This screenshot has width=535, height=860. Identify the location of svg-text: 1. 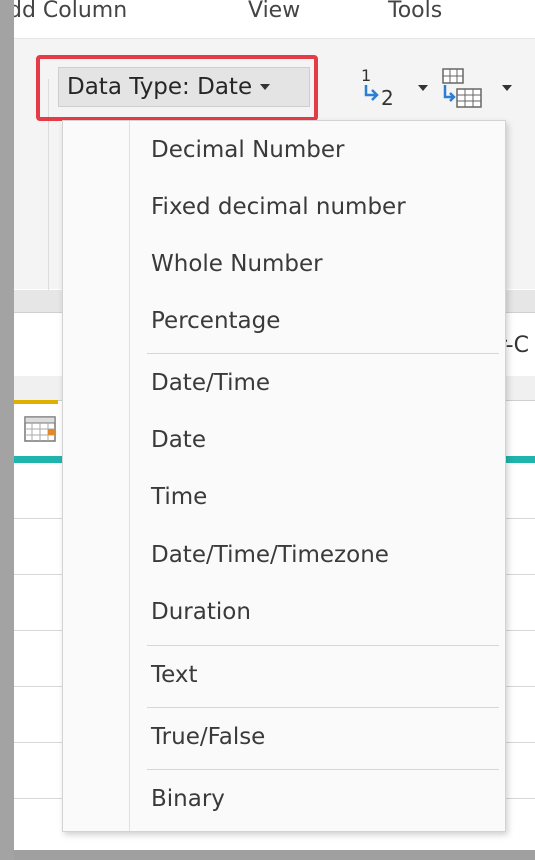
(366, 75).